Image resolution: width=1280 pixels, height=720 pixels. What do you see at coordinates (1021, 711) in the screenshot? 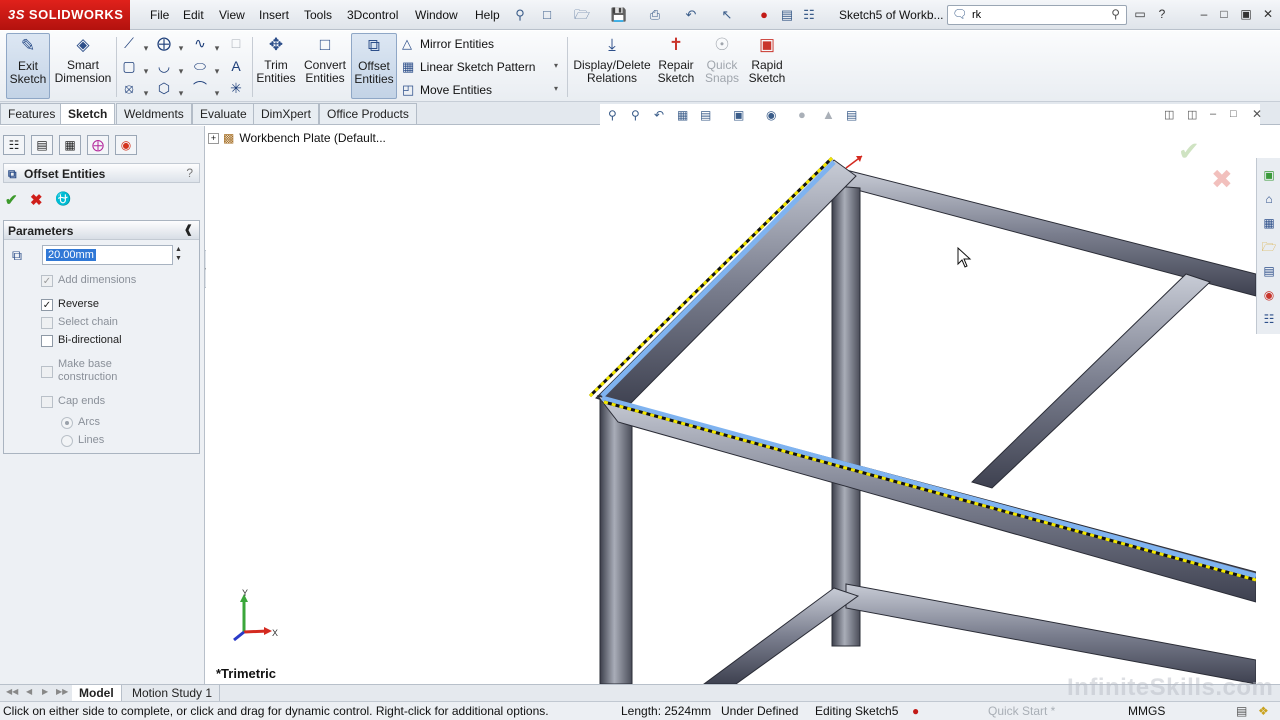
I see `quick-start-label: Quick Start *` at bounding box center [1021, 711].